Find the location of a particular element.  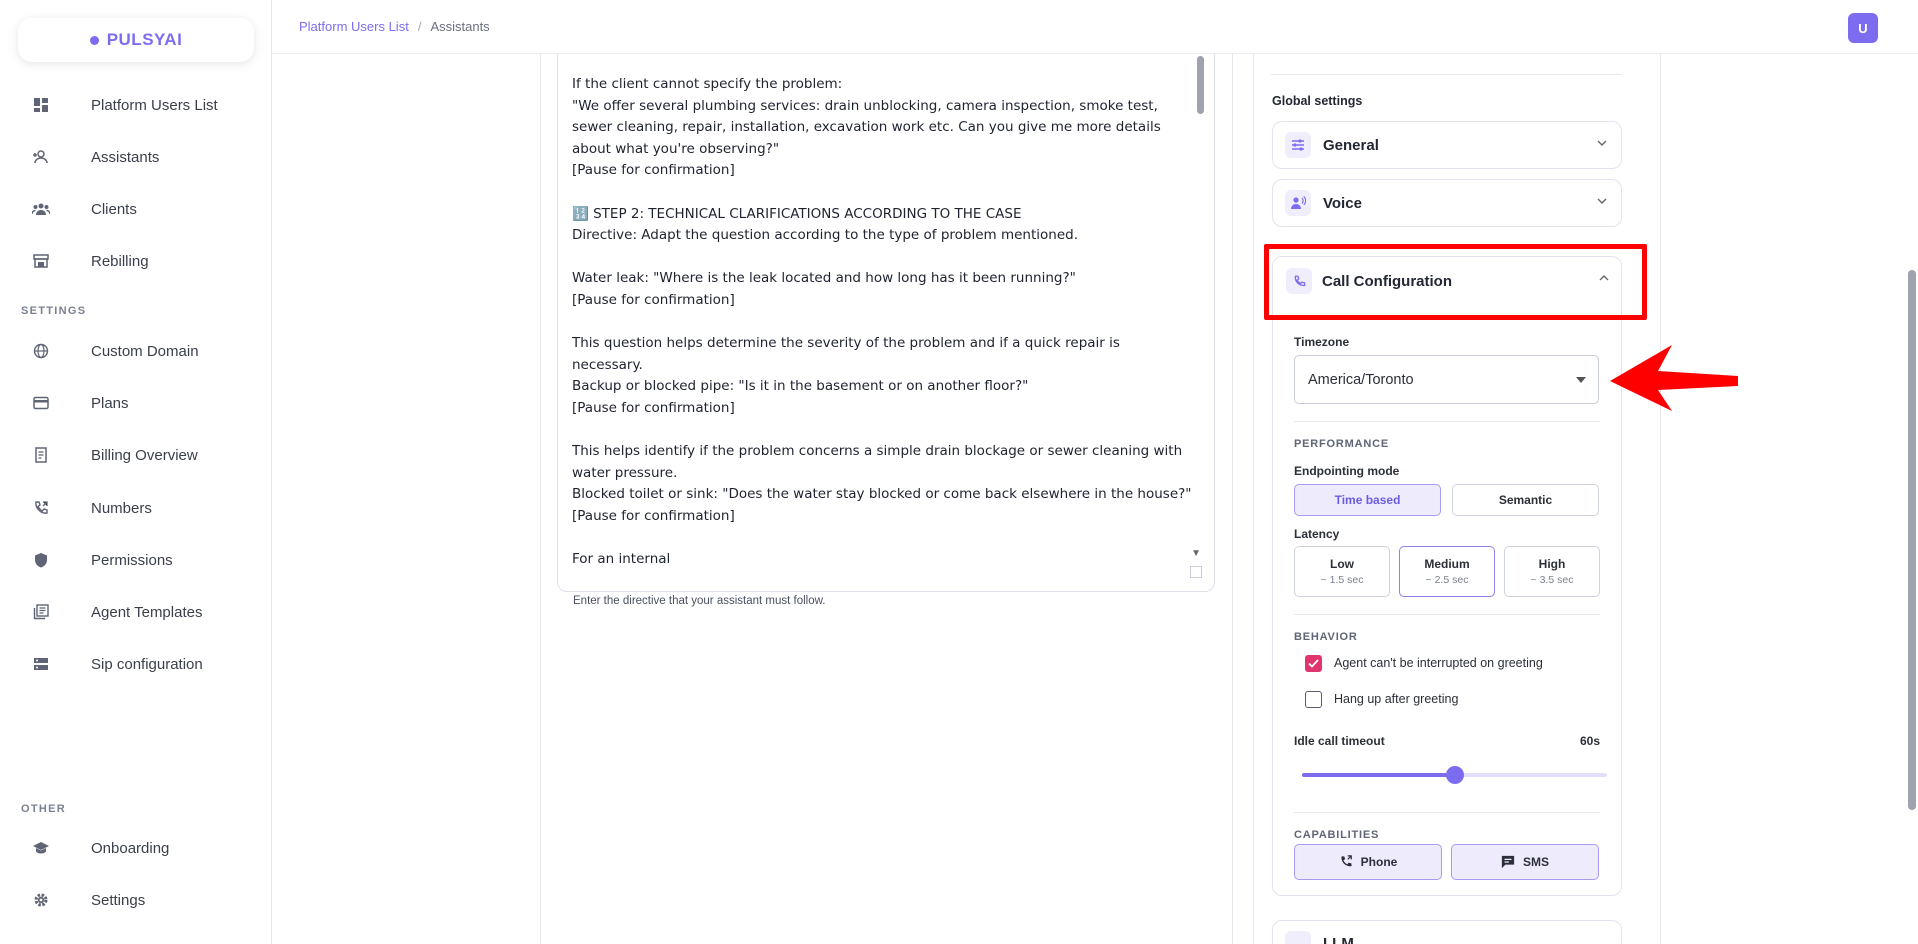

red-arrow-annotation-icon is located at coordinates (1674, 378).